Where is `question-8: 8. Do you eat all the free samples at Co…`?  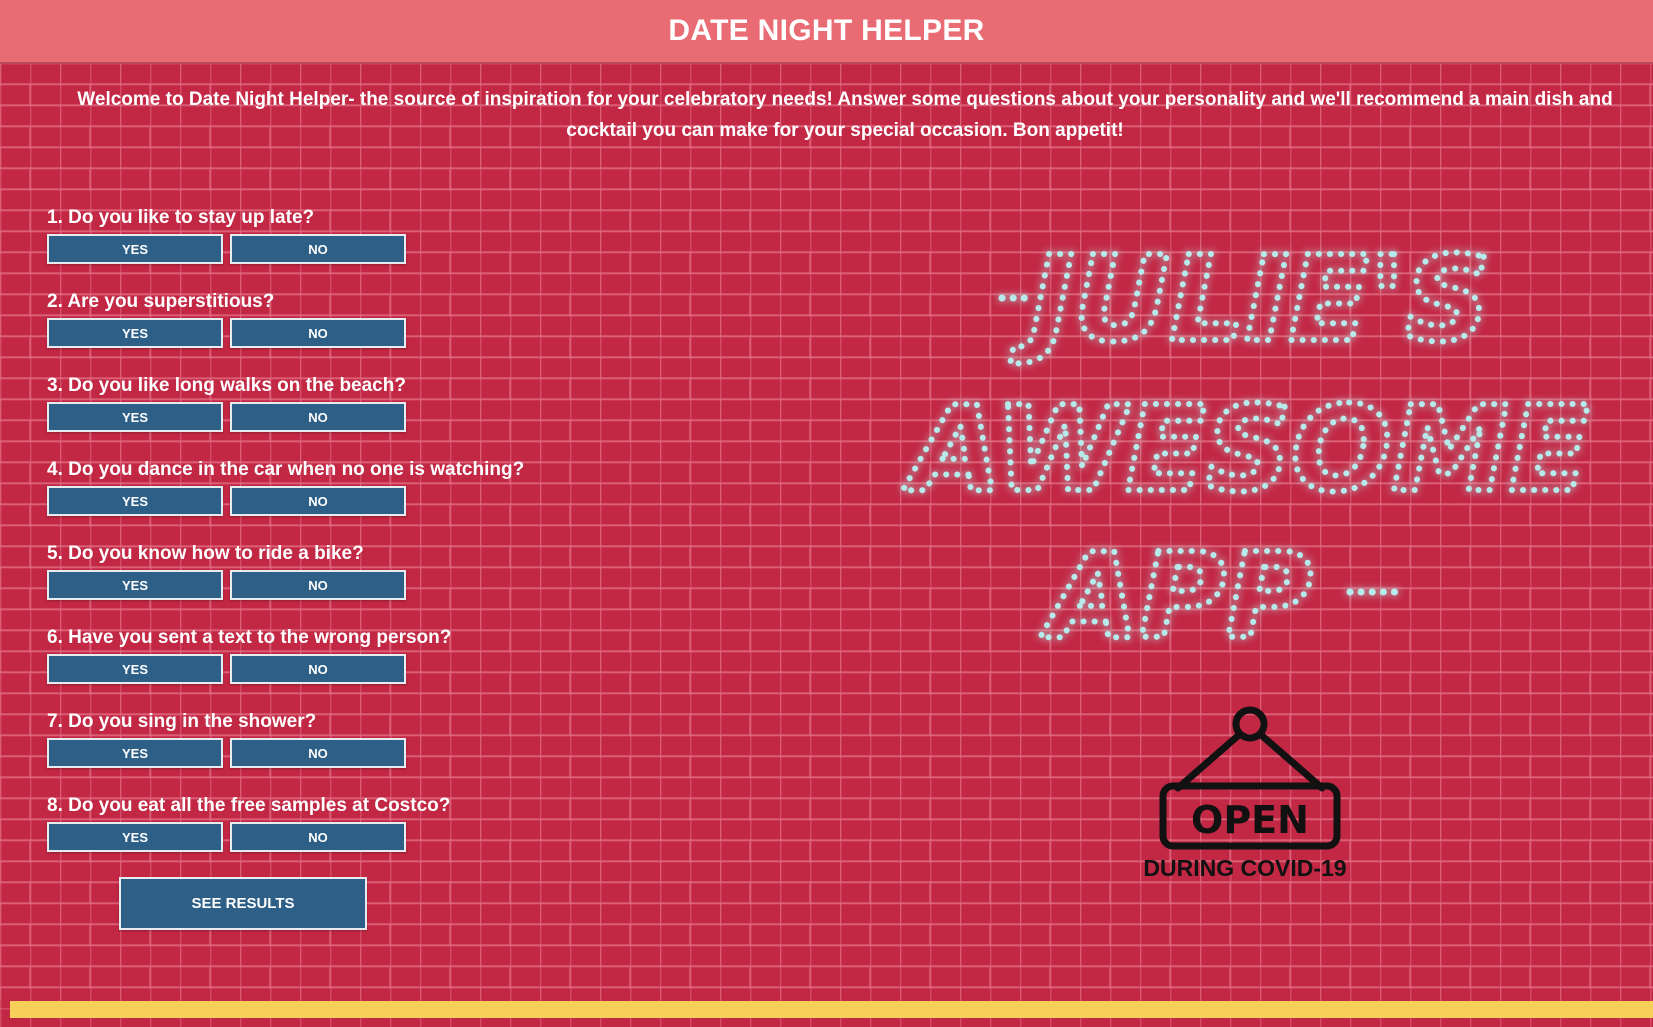 question-8: 8. Do you eat all the free samples at Co… is located at coordinates (248, 823).